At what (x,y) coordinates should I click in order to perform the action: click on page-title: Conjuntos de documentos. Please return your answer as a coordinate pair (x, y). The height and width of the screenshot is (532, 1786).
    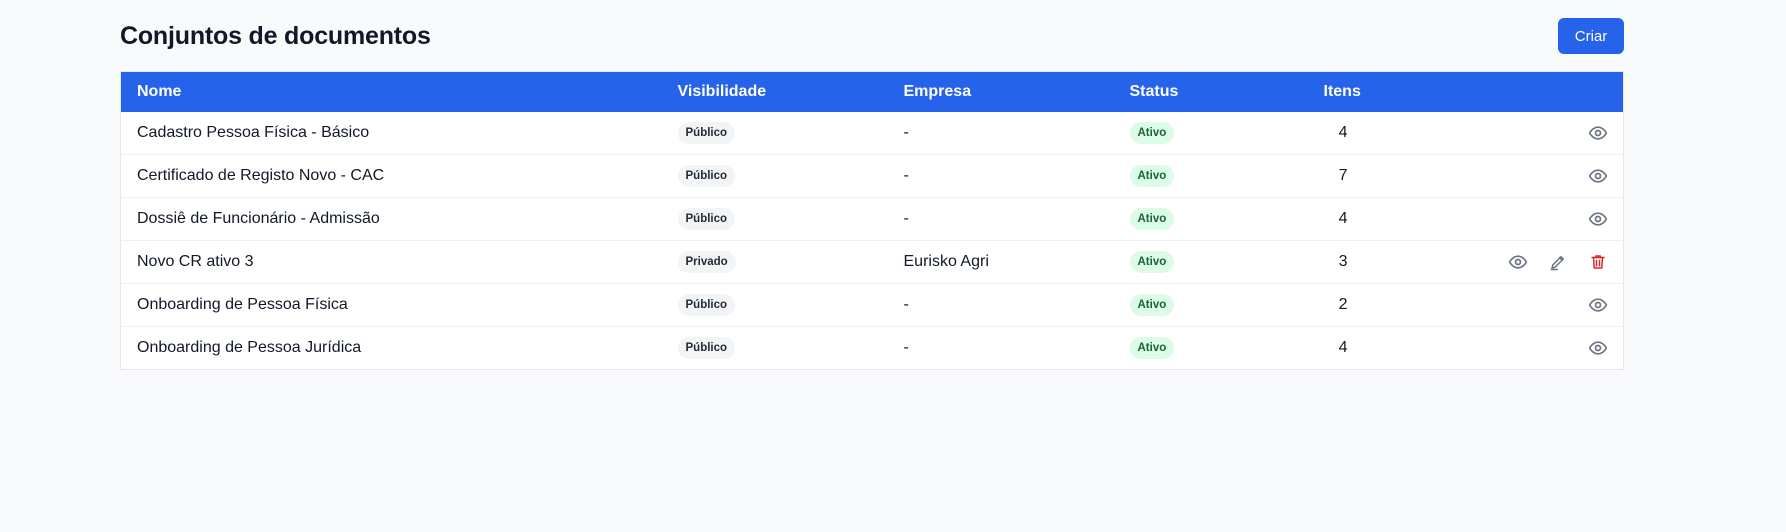
    Looking at the image, I should click on (275, 35).